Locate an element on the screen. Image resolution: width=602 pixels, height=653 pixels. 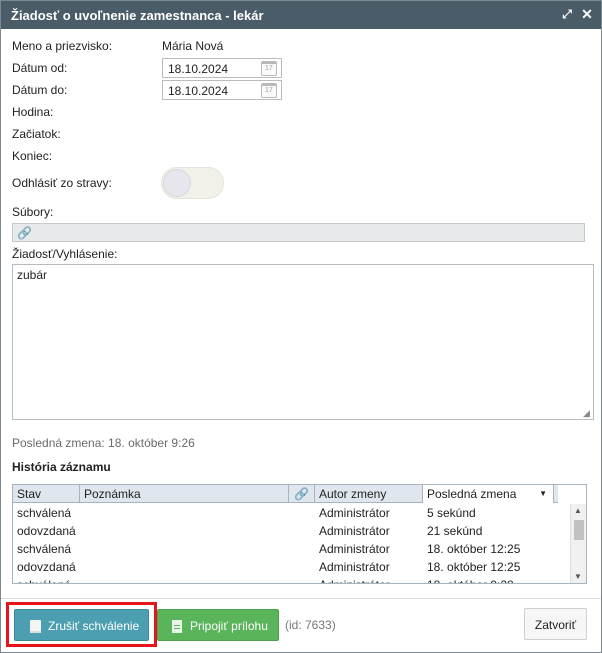
toggle-knob is located at coordinates (177, 183).